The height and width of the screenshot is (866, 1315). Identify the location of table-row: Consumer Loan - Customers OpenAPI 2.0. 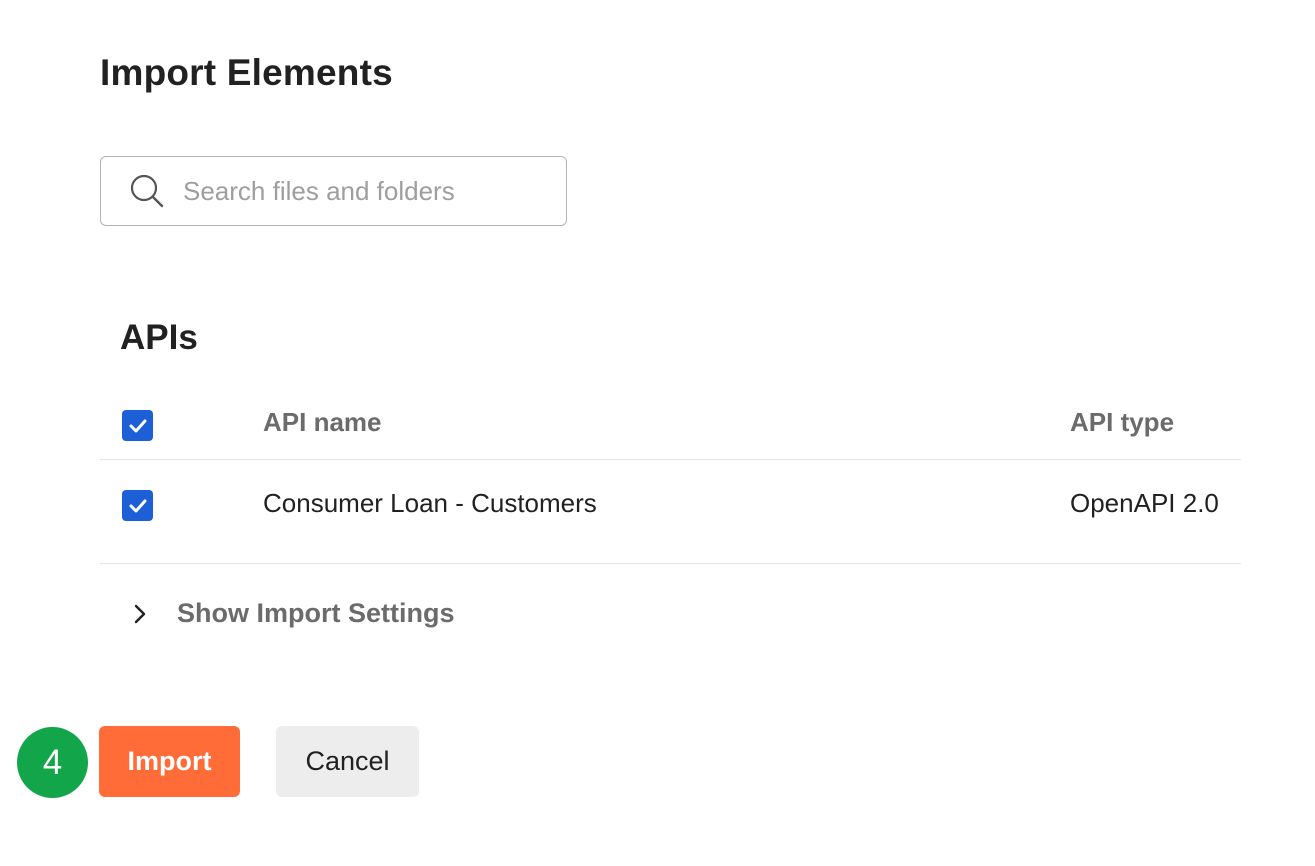
(670, 512).